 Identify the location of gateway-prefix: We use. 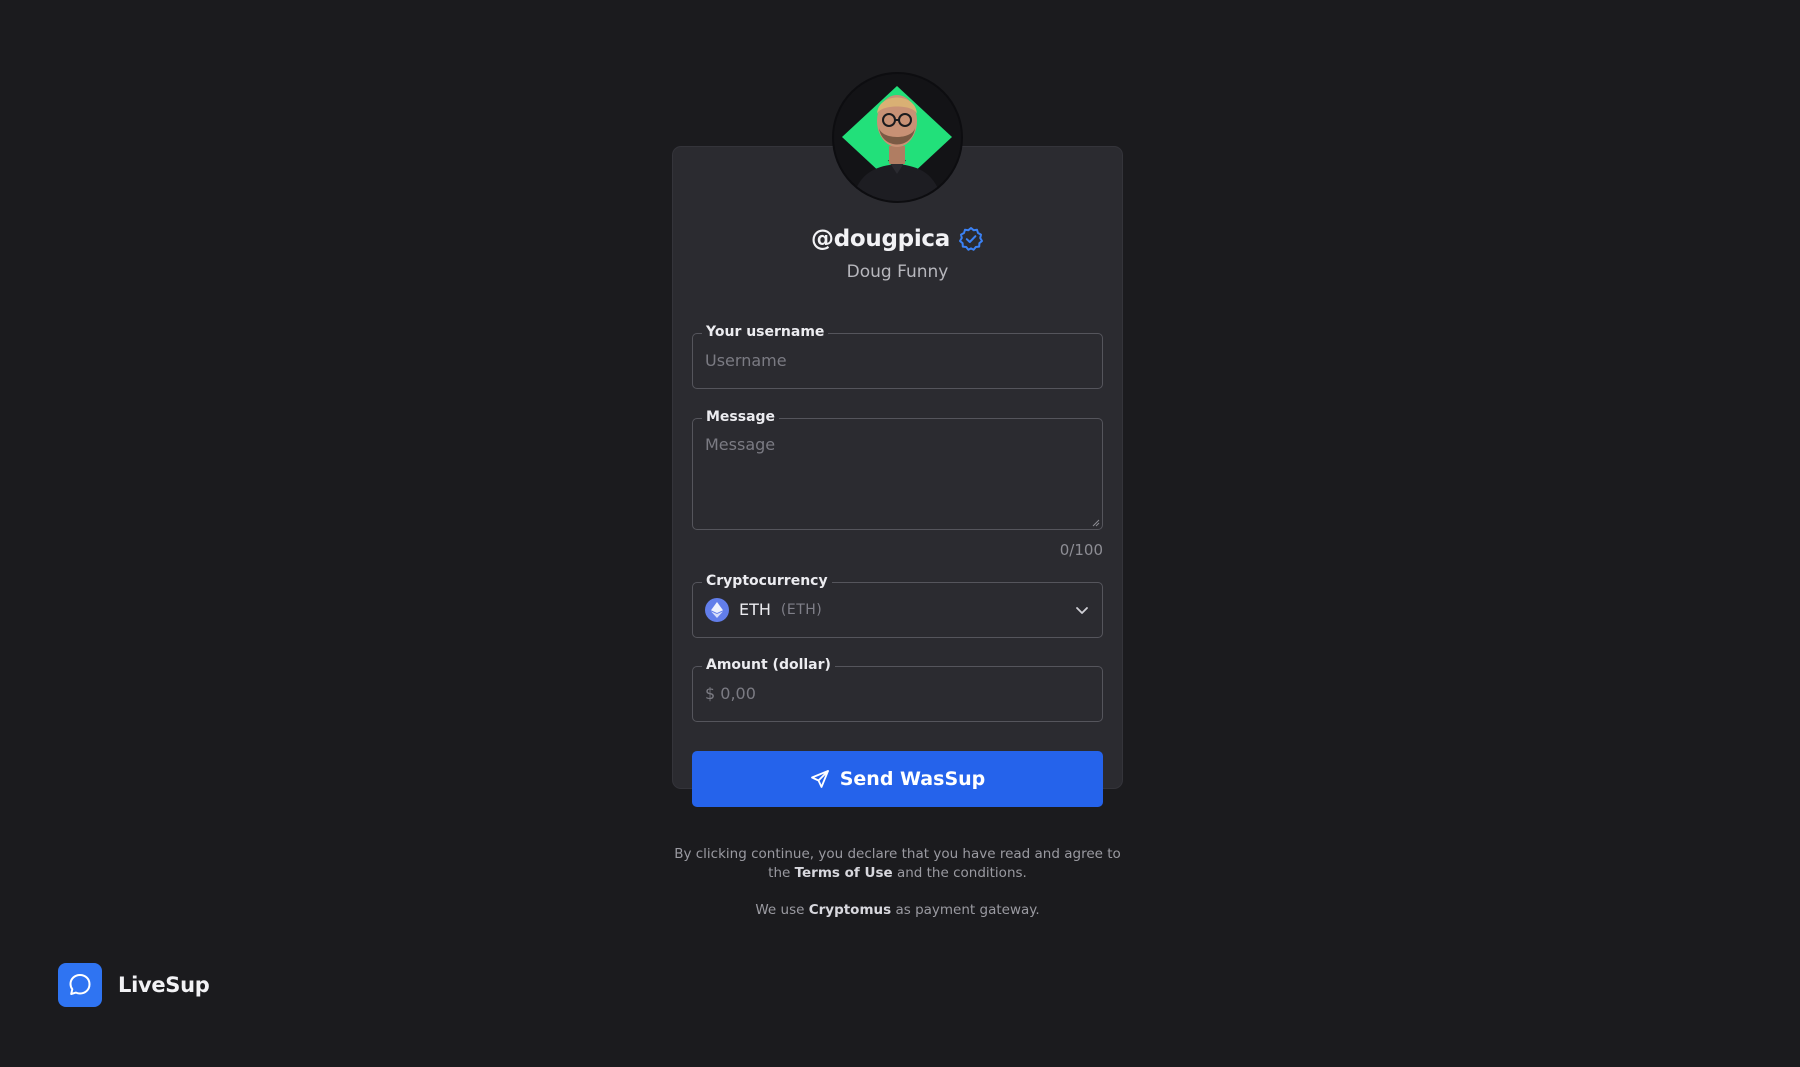
(782, 910).